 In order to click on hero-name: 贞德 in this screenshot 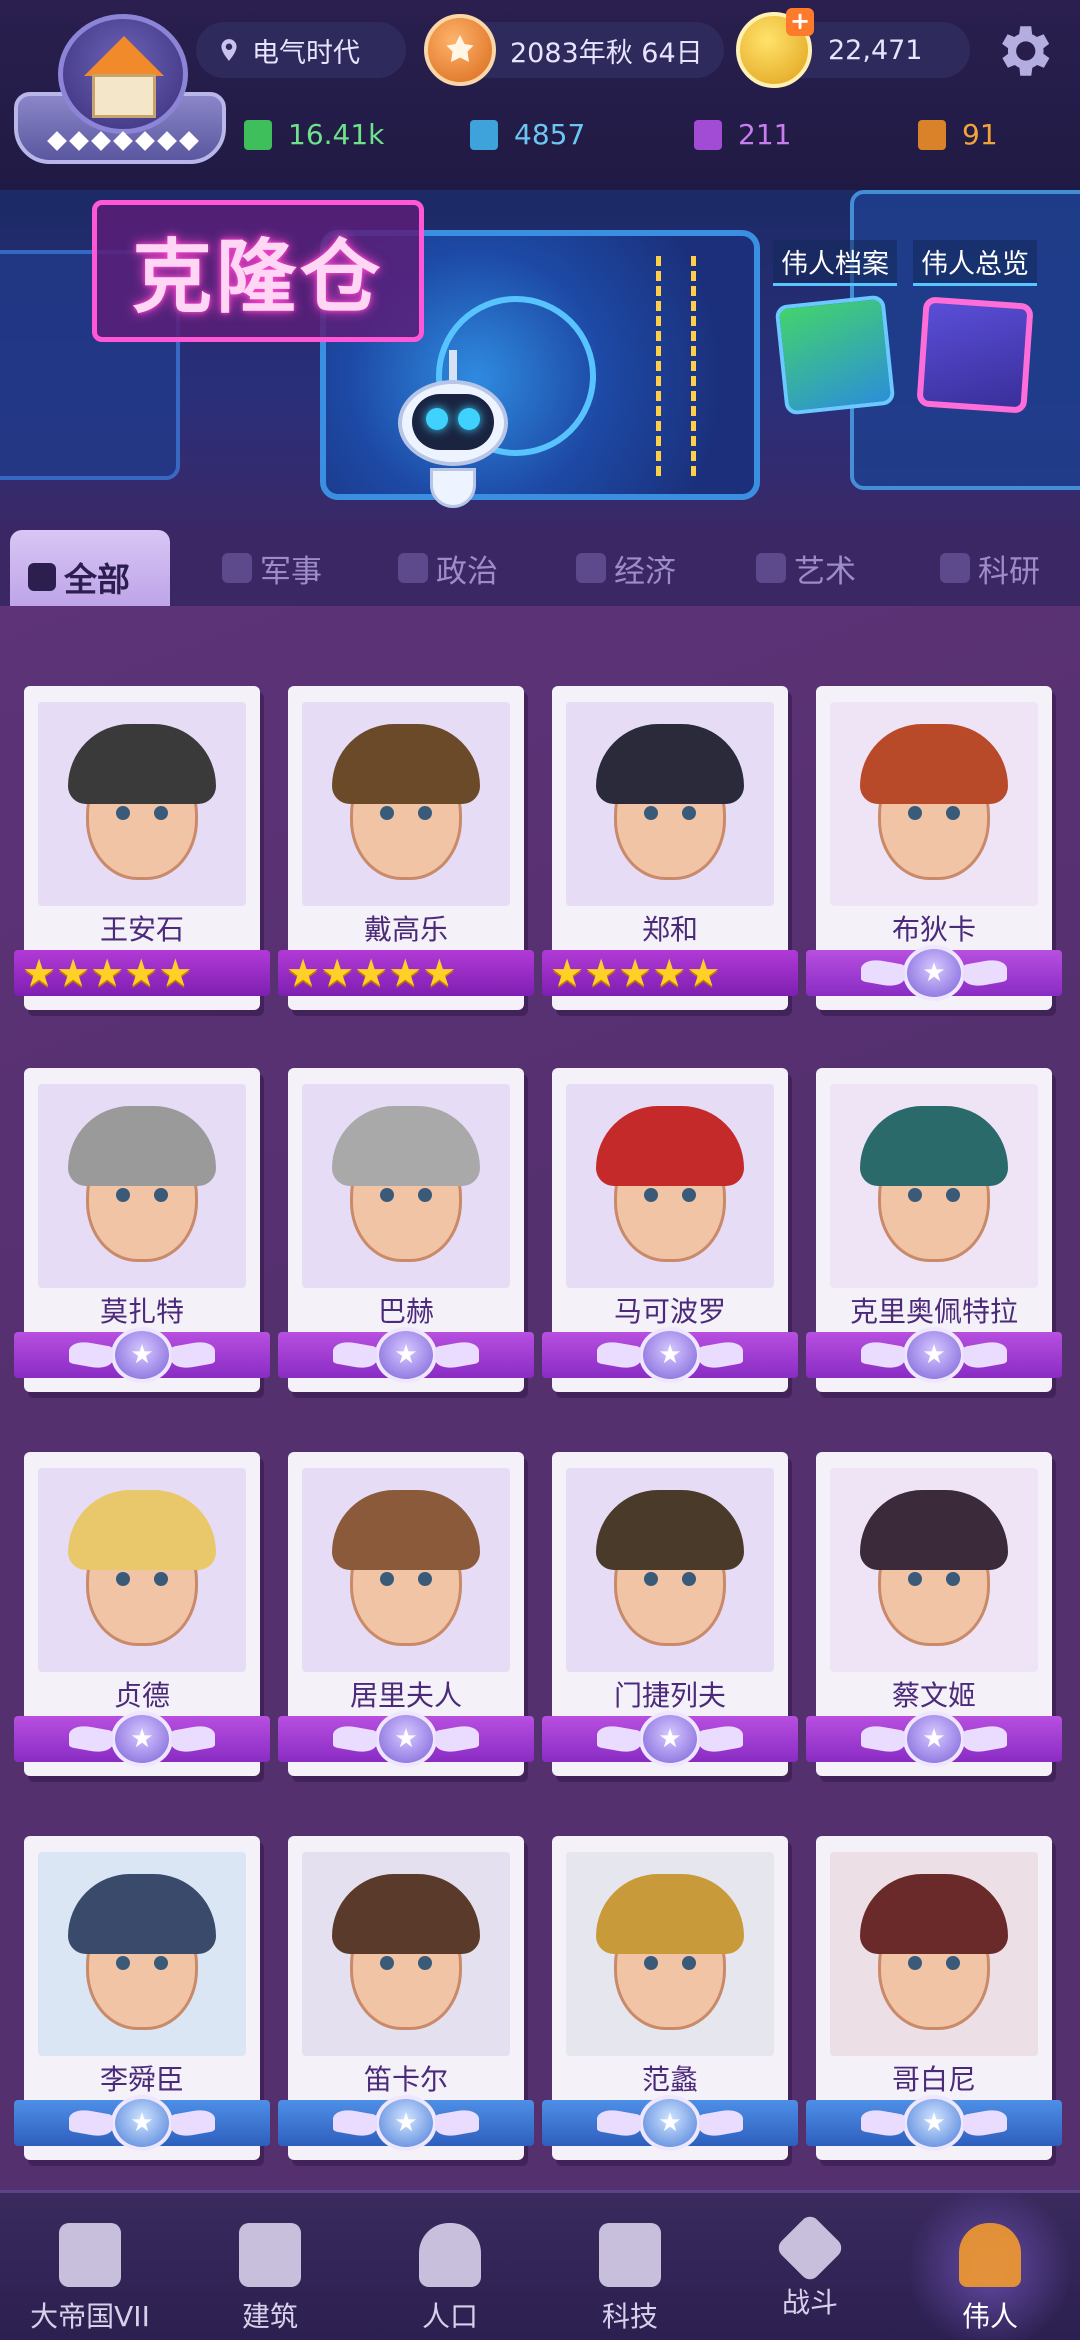, I will do `click(141, 1695)`.